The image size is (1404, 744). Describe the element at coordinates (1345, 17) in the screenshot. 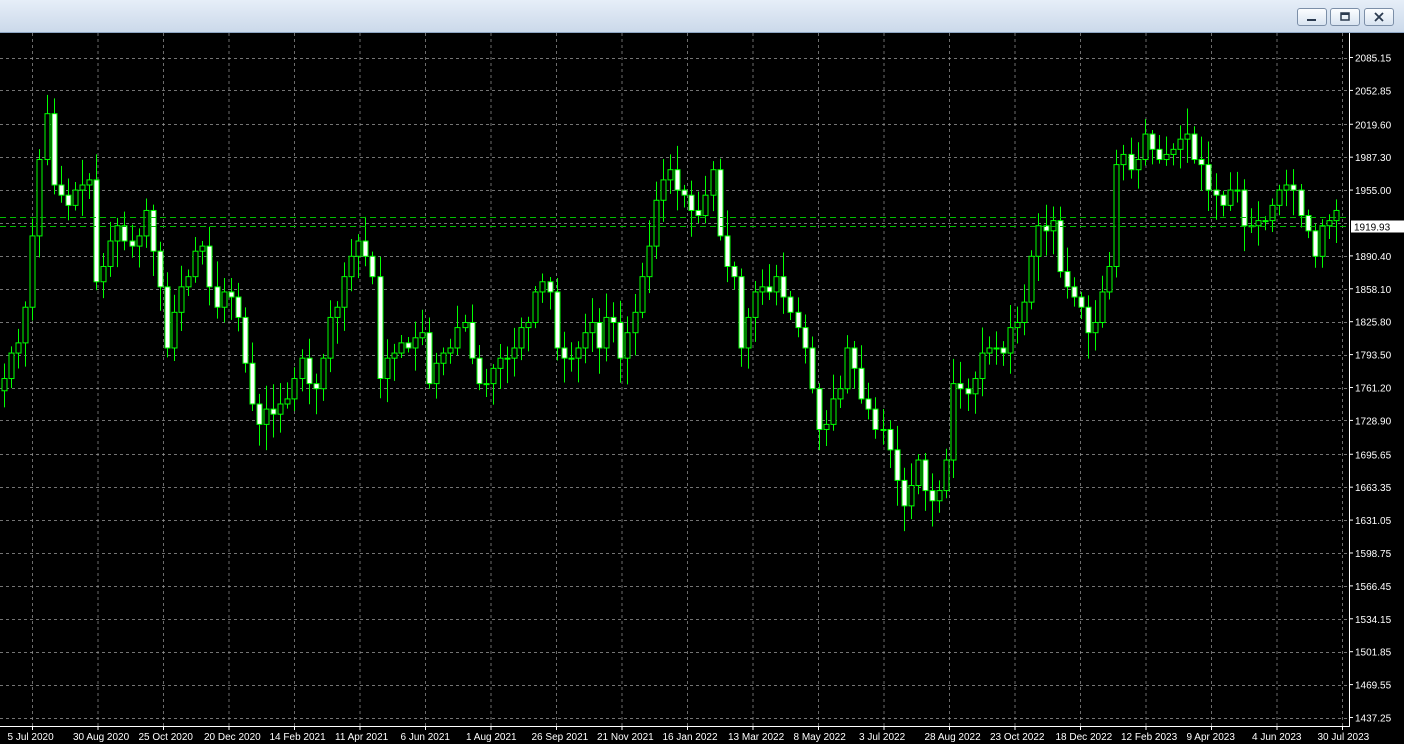

I see `restore-button` at that location.